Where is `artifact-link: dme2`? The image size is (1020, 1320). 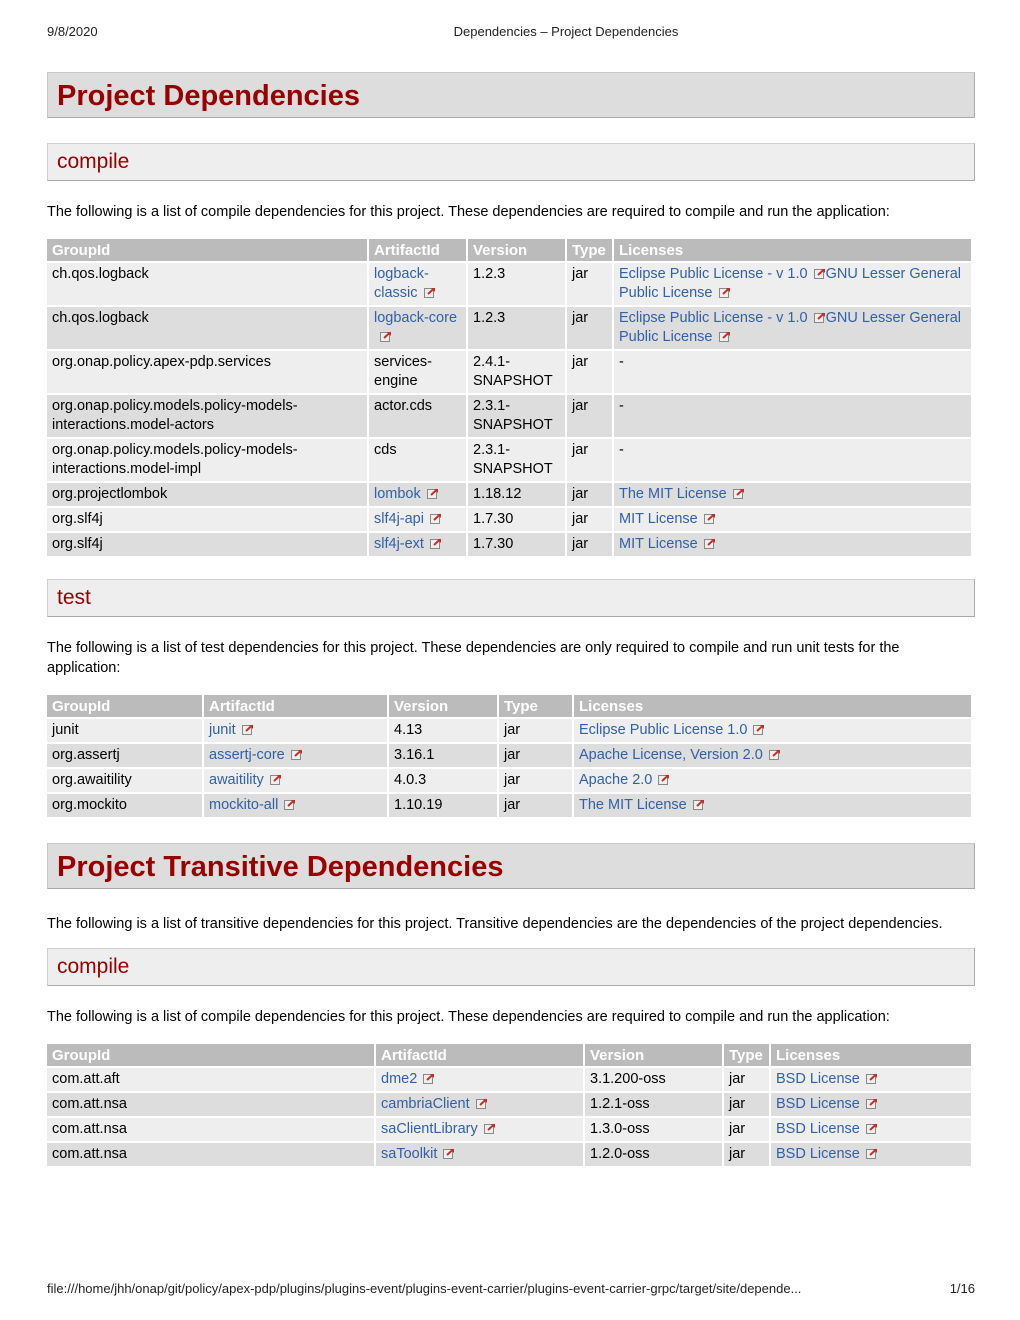 artifact-link: dme2 is located at coordinates (409, 1079).